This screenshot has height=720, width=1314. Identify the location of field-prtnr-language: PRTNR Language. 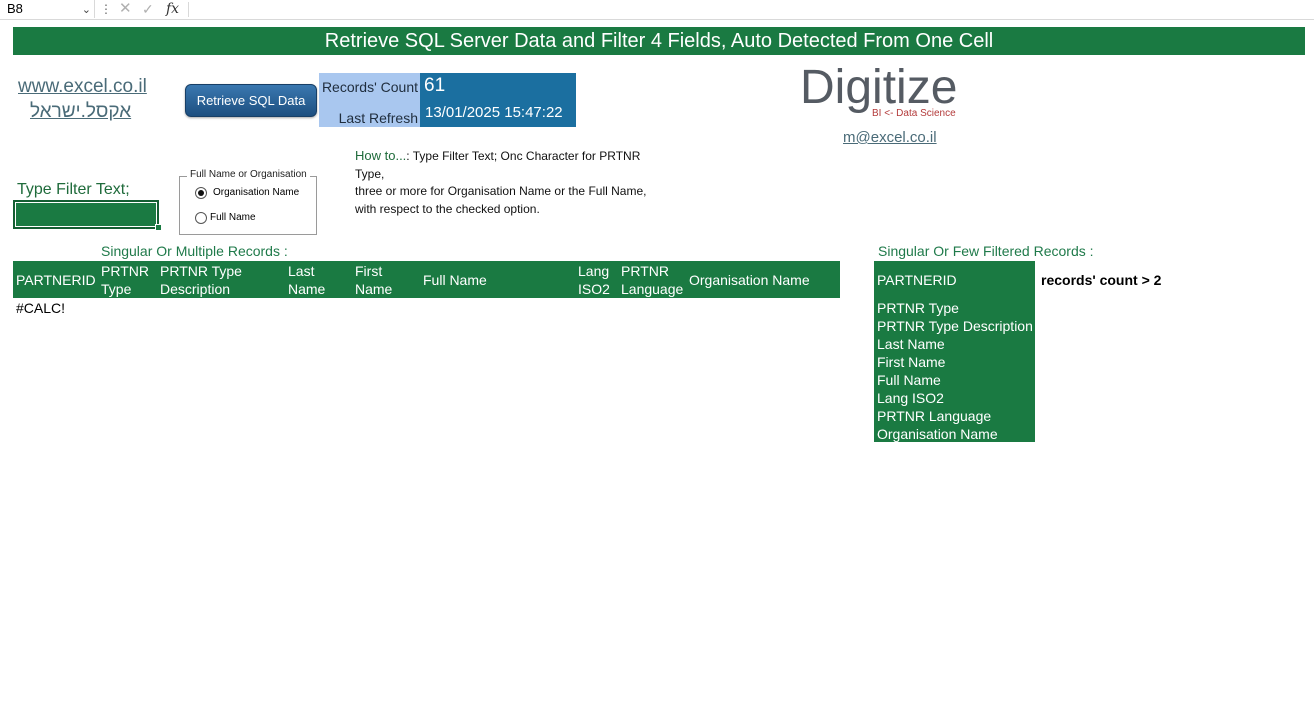
(934, 416).